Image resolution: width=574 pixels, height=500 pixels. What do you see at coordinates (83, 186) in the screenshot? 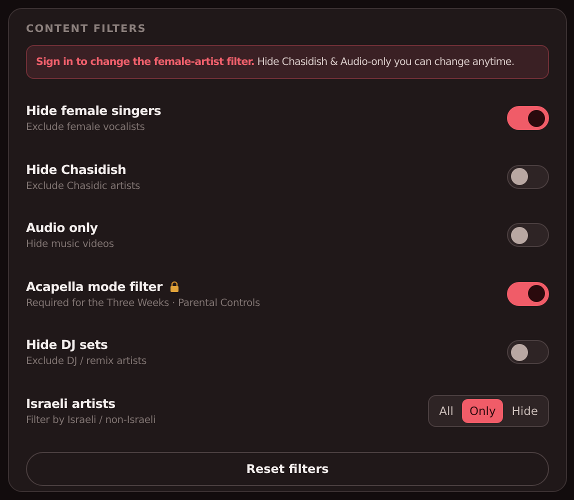
I see `filter-description: Exclude Chasidic artists` at bounding box center [83, 186].